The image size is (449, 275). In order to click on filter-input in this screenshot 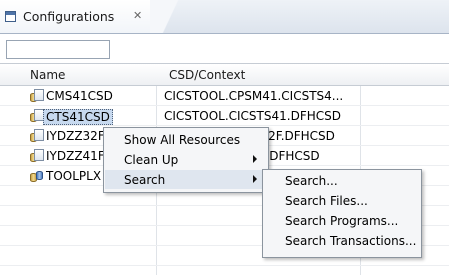, I will do `click(58, 49)`.